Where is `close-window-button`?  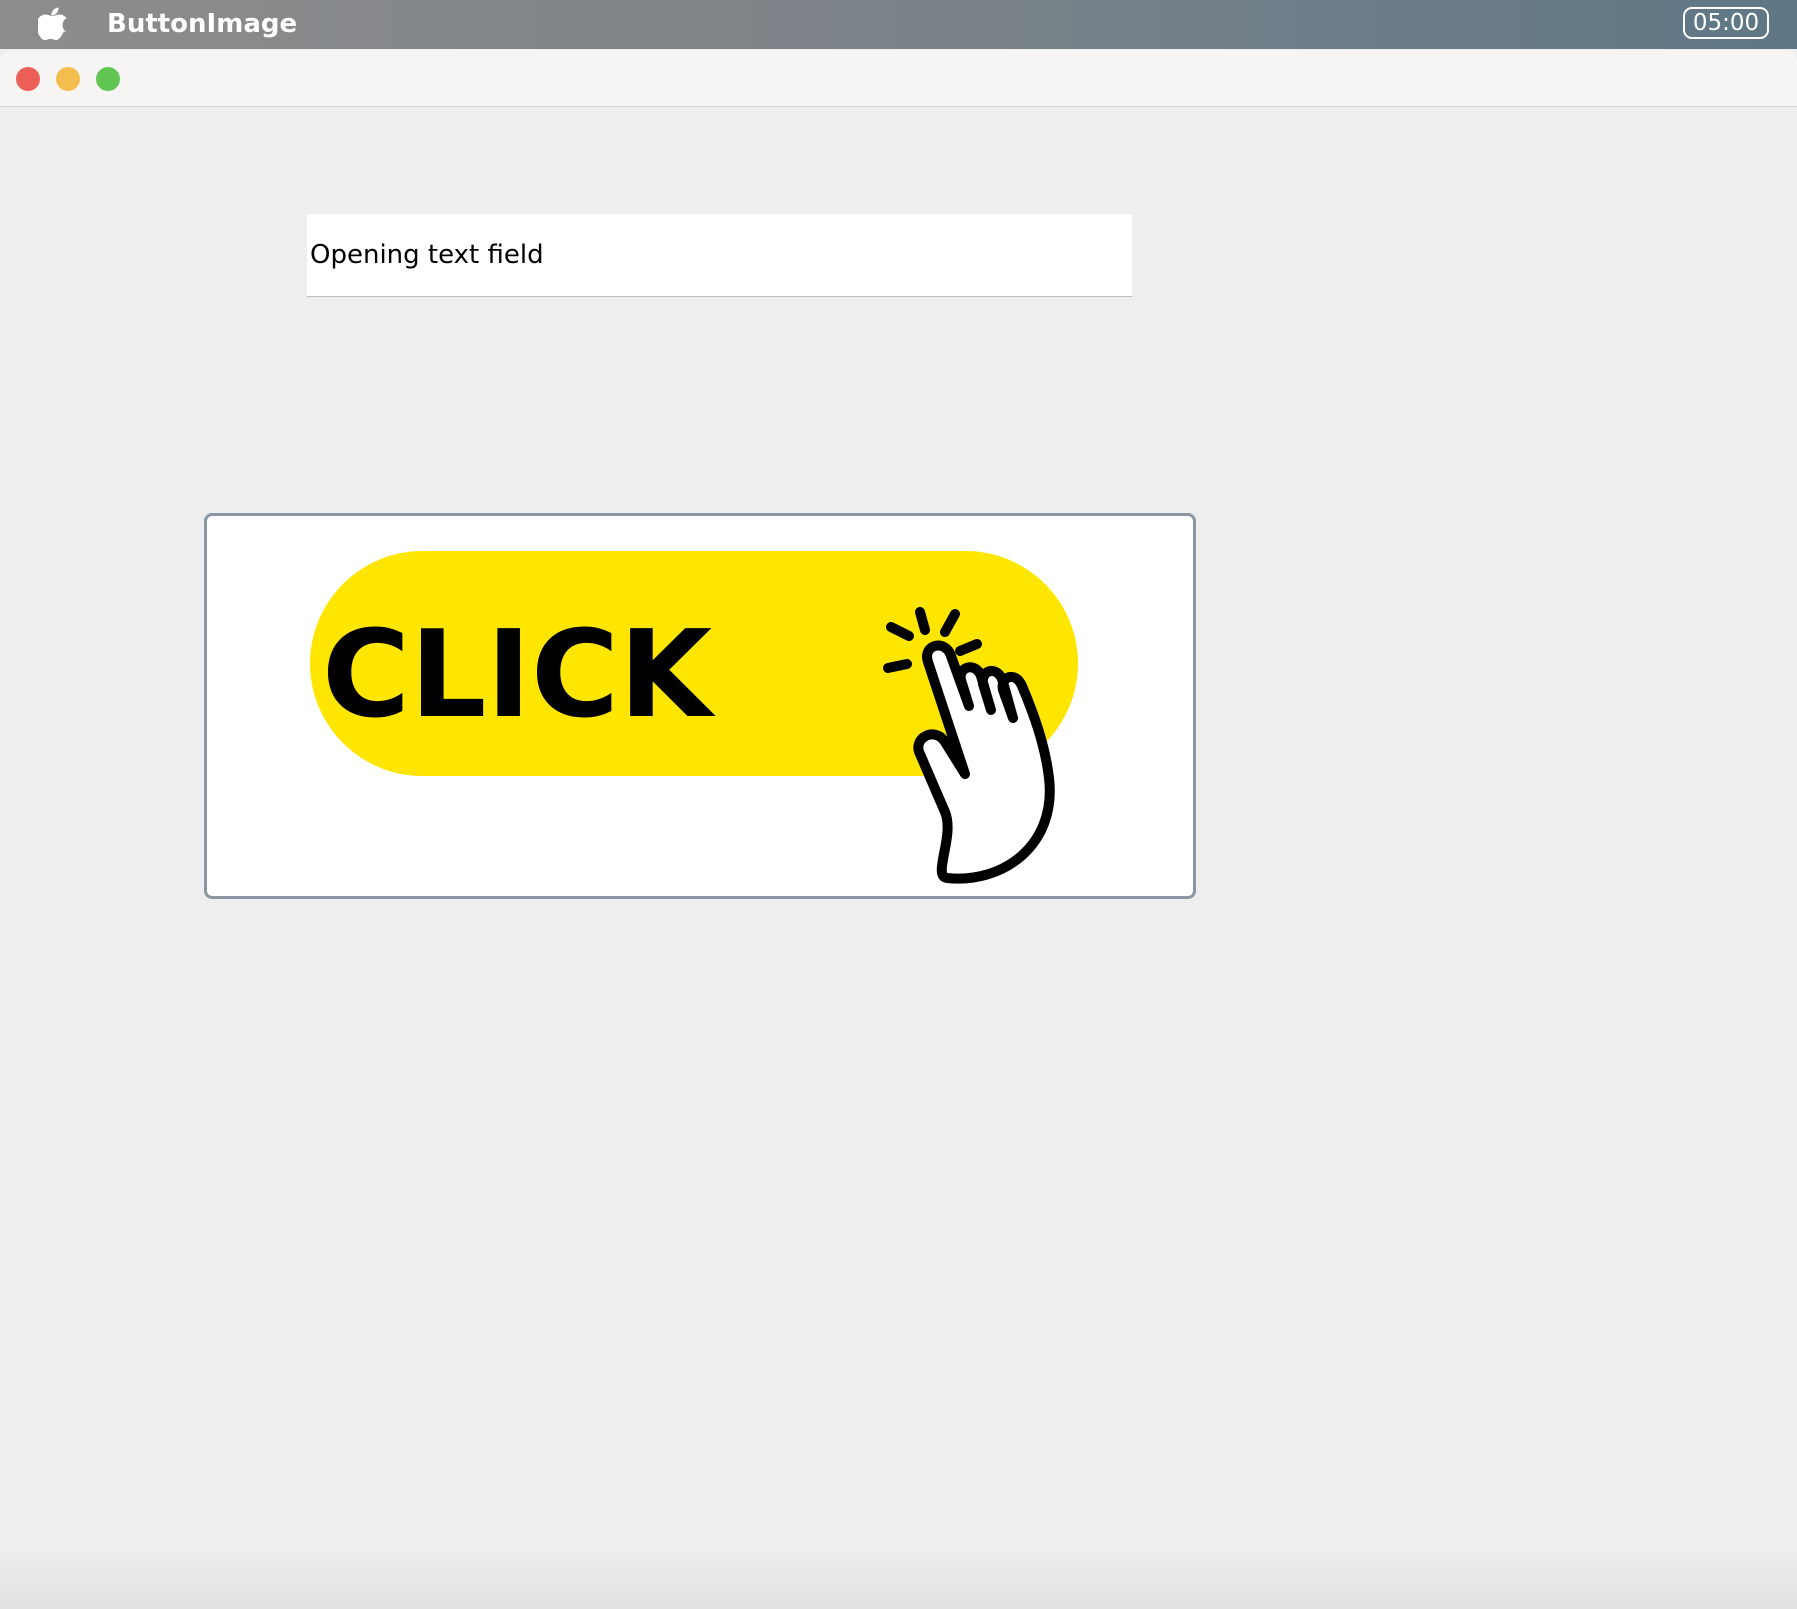 close-window-button is located at coordinates (28, 79).